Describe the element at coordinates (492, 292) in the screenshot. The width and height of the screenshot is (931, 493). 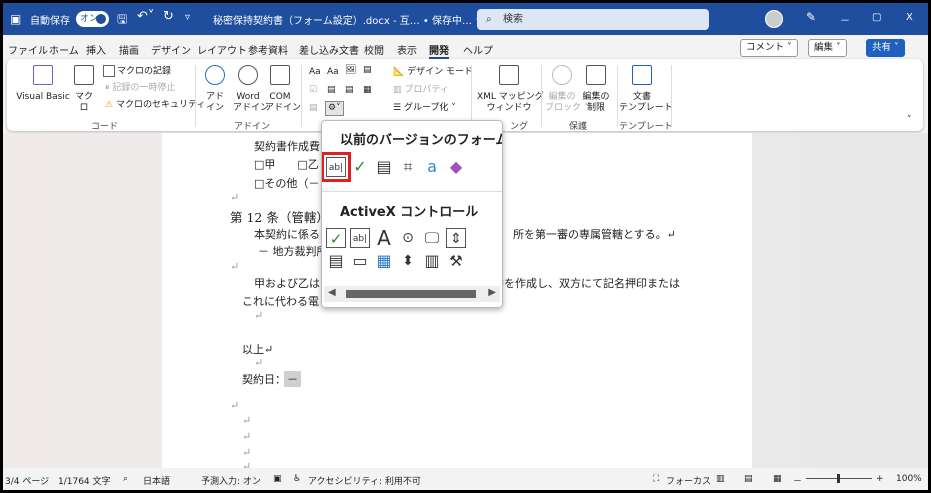
I see `scroll-right-icon: ▶` at that location.